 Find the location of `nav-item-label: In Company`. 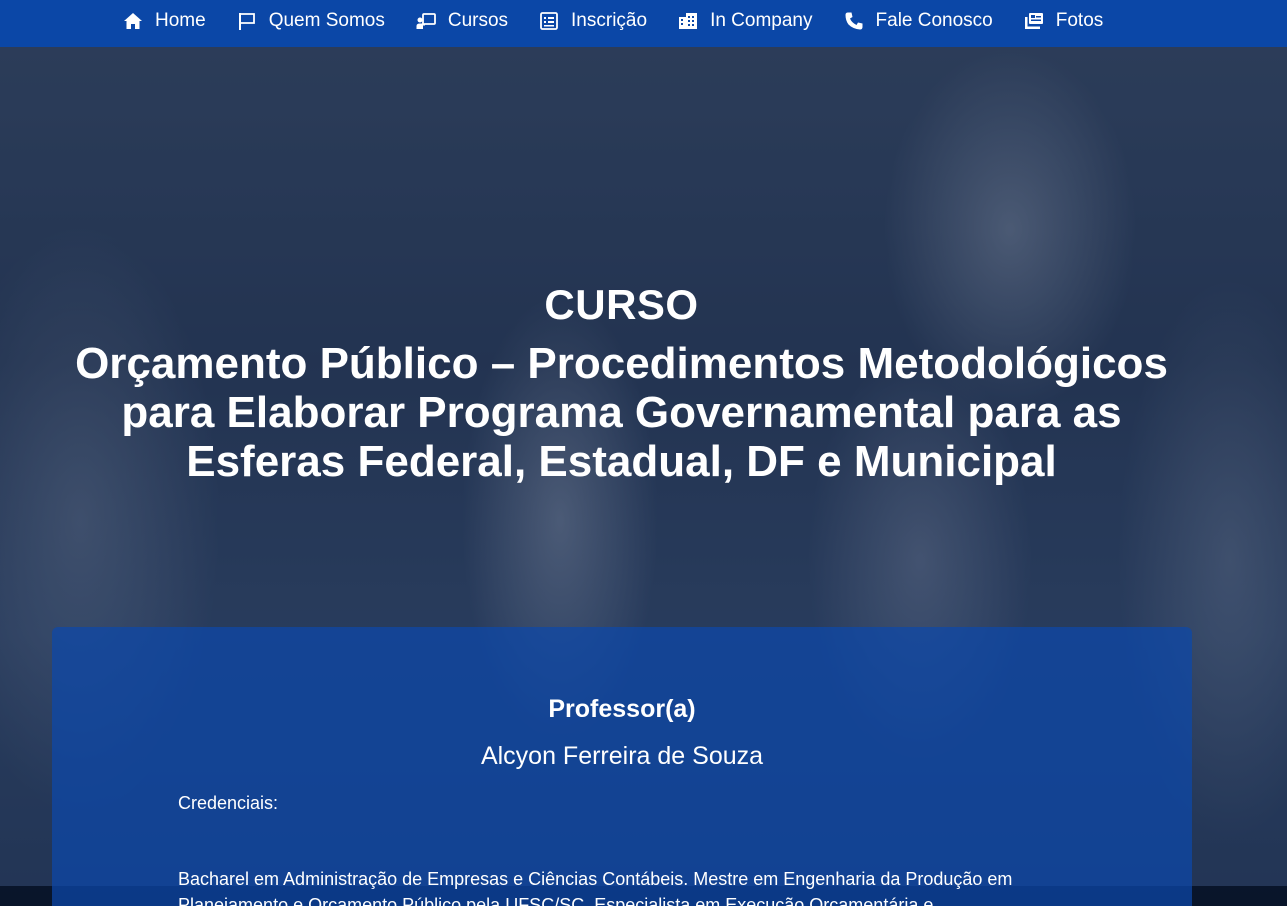

nav-item-label: In Company is located at coordinates (761, 20).